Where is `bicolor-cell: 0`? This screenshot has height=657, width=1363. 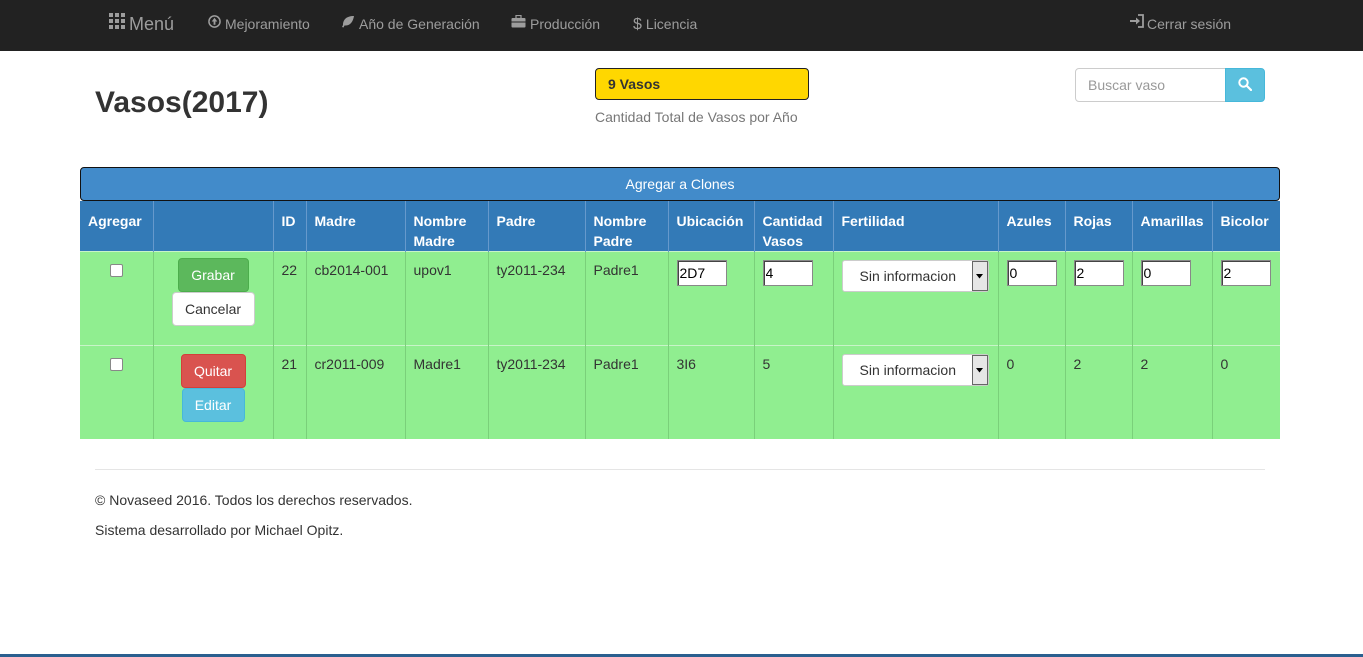 bicolor-cell: 0 is located at coordinates (1245, 392).